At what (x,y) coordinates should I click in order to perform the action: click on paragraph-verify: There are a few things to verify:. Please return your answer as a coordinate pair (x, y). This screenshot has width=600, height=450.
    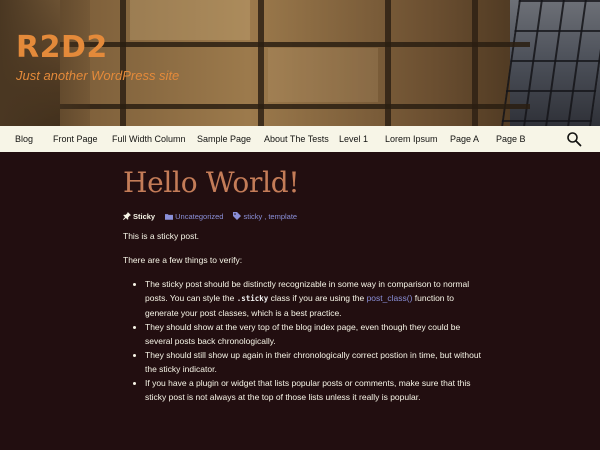
    Looking at the image, I should click on (183, 259).